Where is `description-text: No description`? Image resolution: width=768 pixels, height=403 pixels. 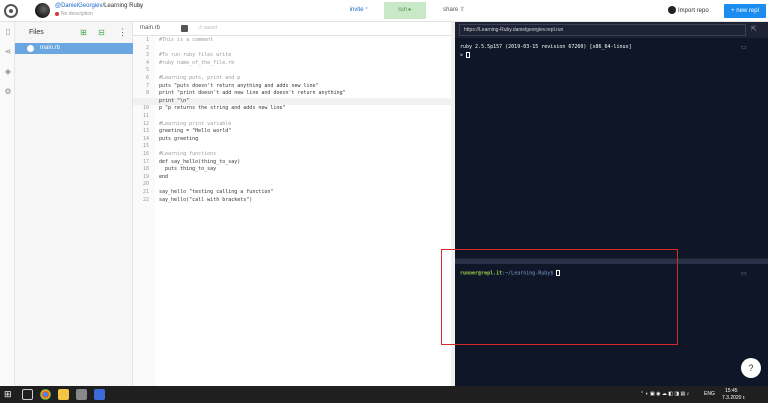 description-text: No description is located at coordinates (77, 14).